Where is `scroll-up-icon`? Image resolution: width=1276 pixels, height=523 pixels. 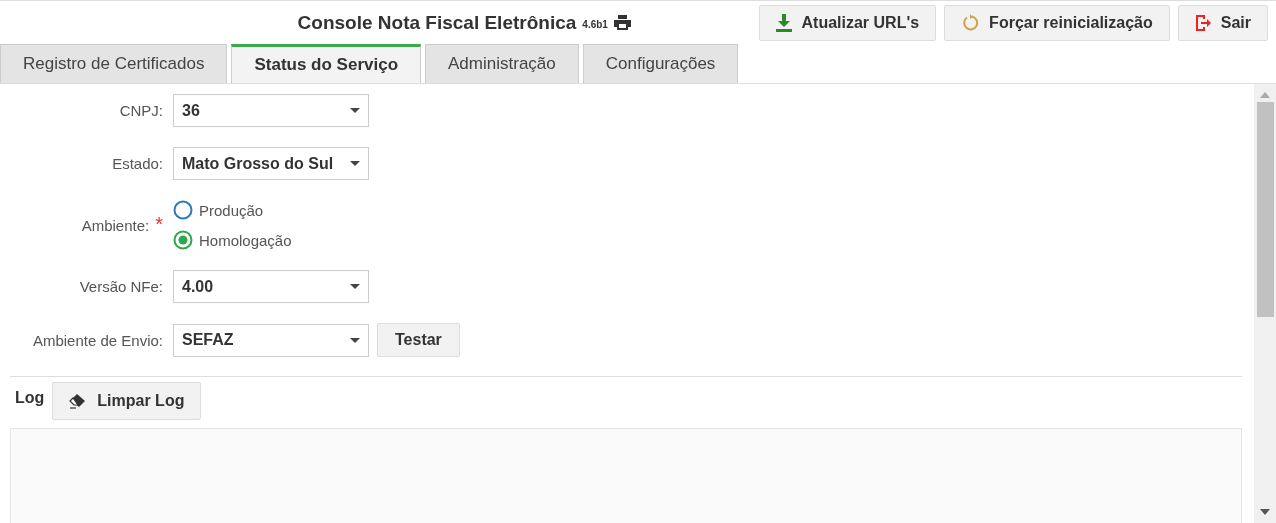 scroll-up-icon is located at coordinates (1265, 95).